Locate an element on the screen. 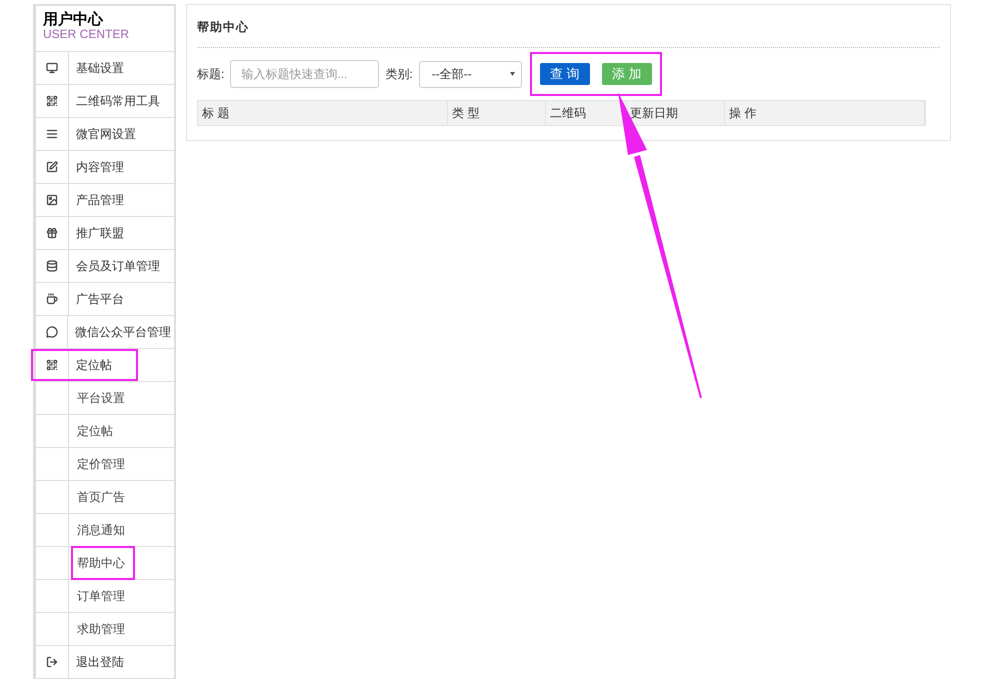  caret-icon is located at coordinates (512, 74).